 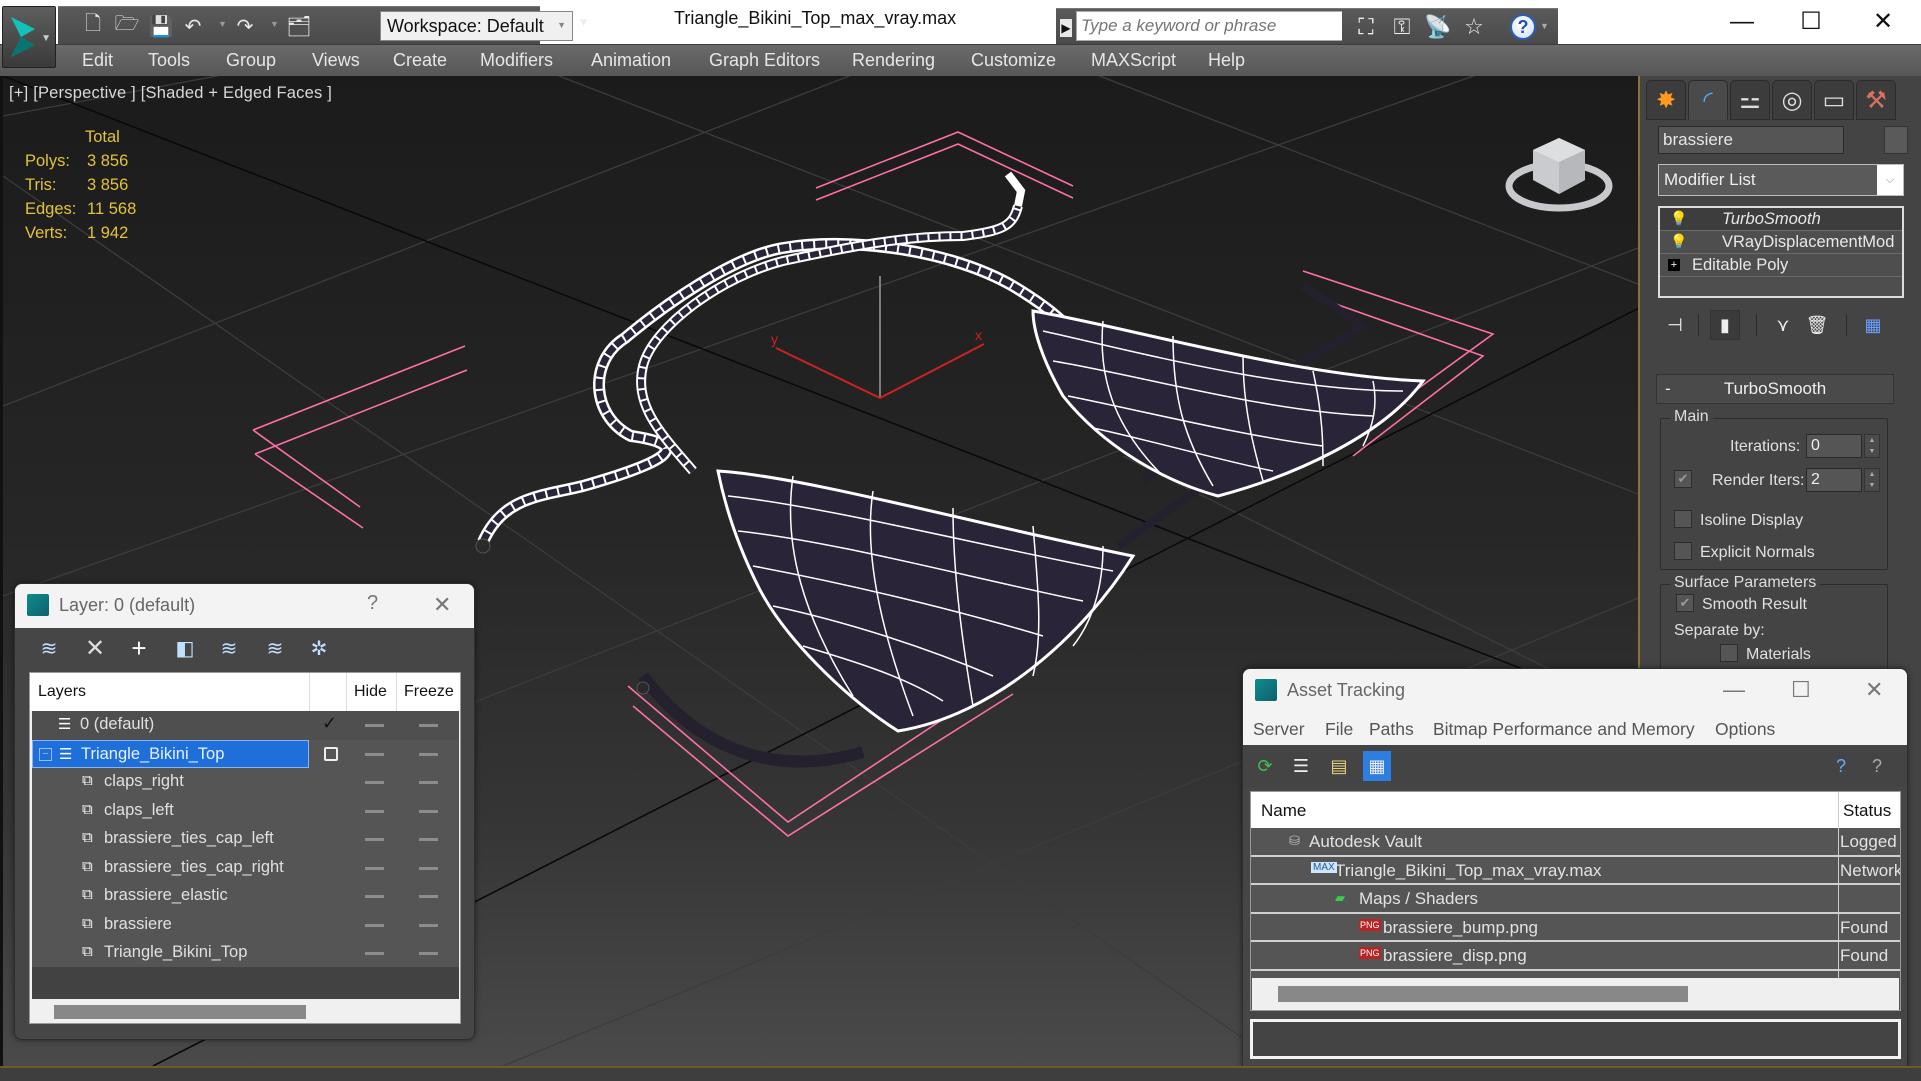 I want to click on viewcube, so click(x=1563, y=174).